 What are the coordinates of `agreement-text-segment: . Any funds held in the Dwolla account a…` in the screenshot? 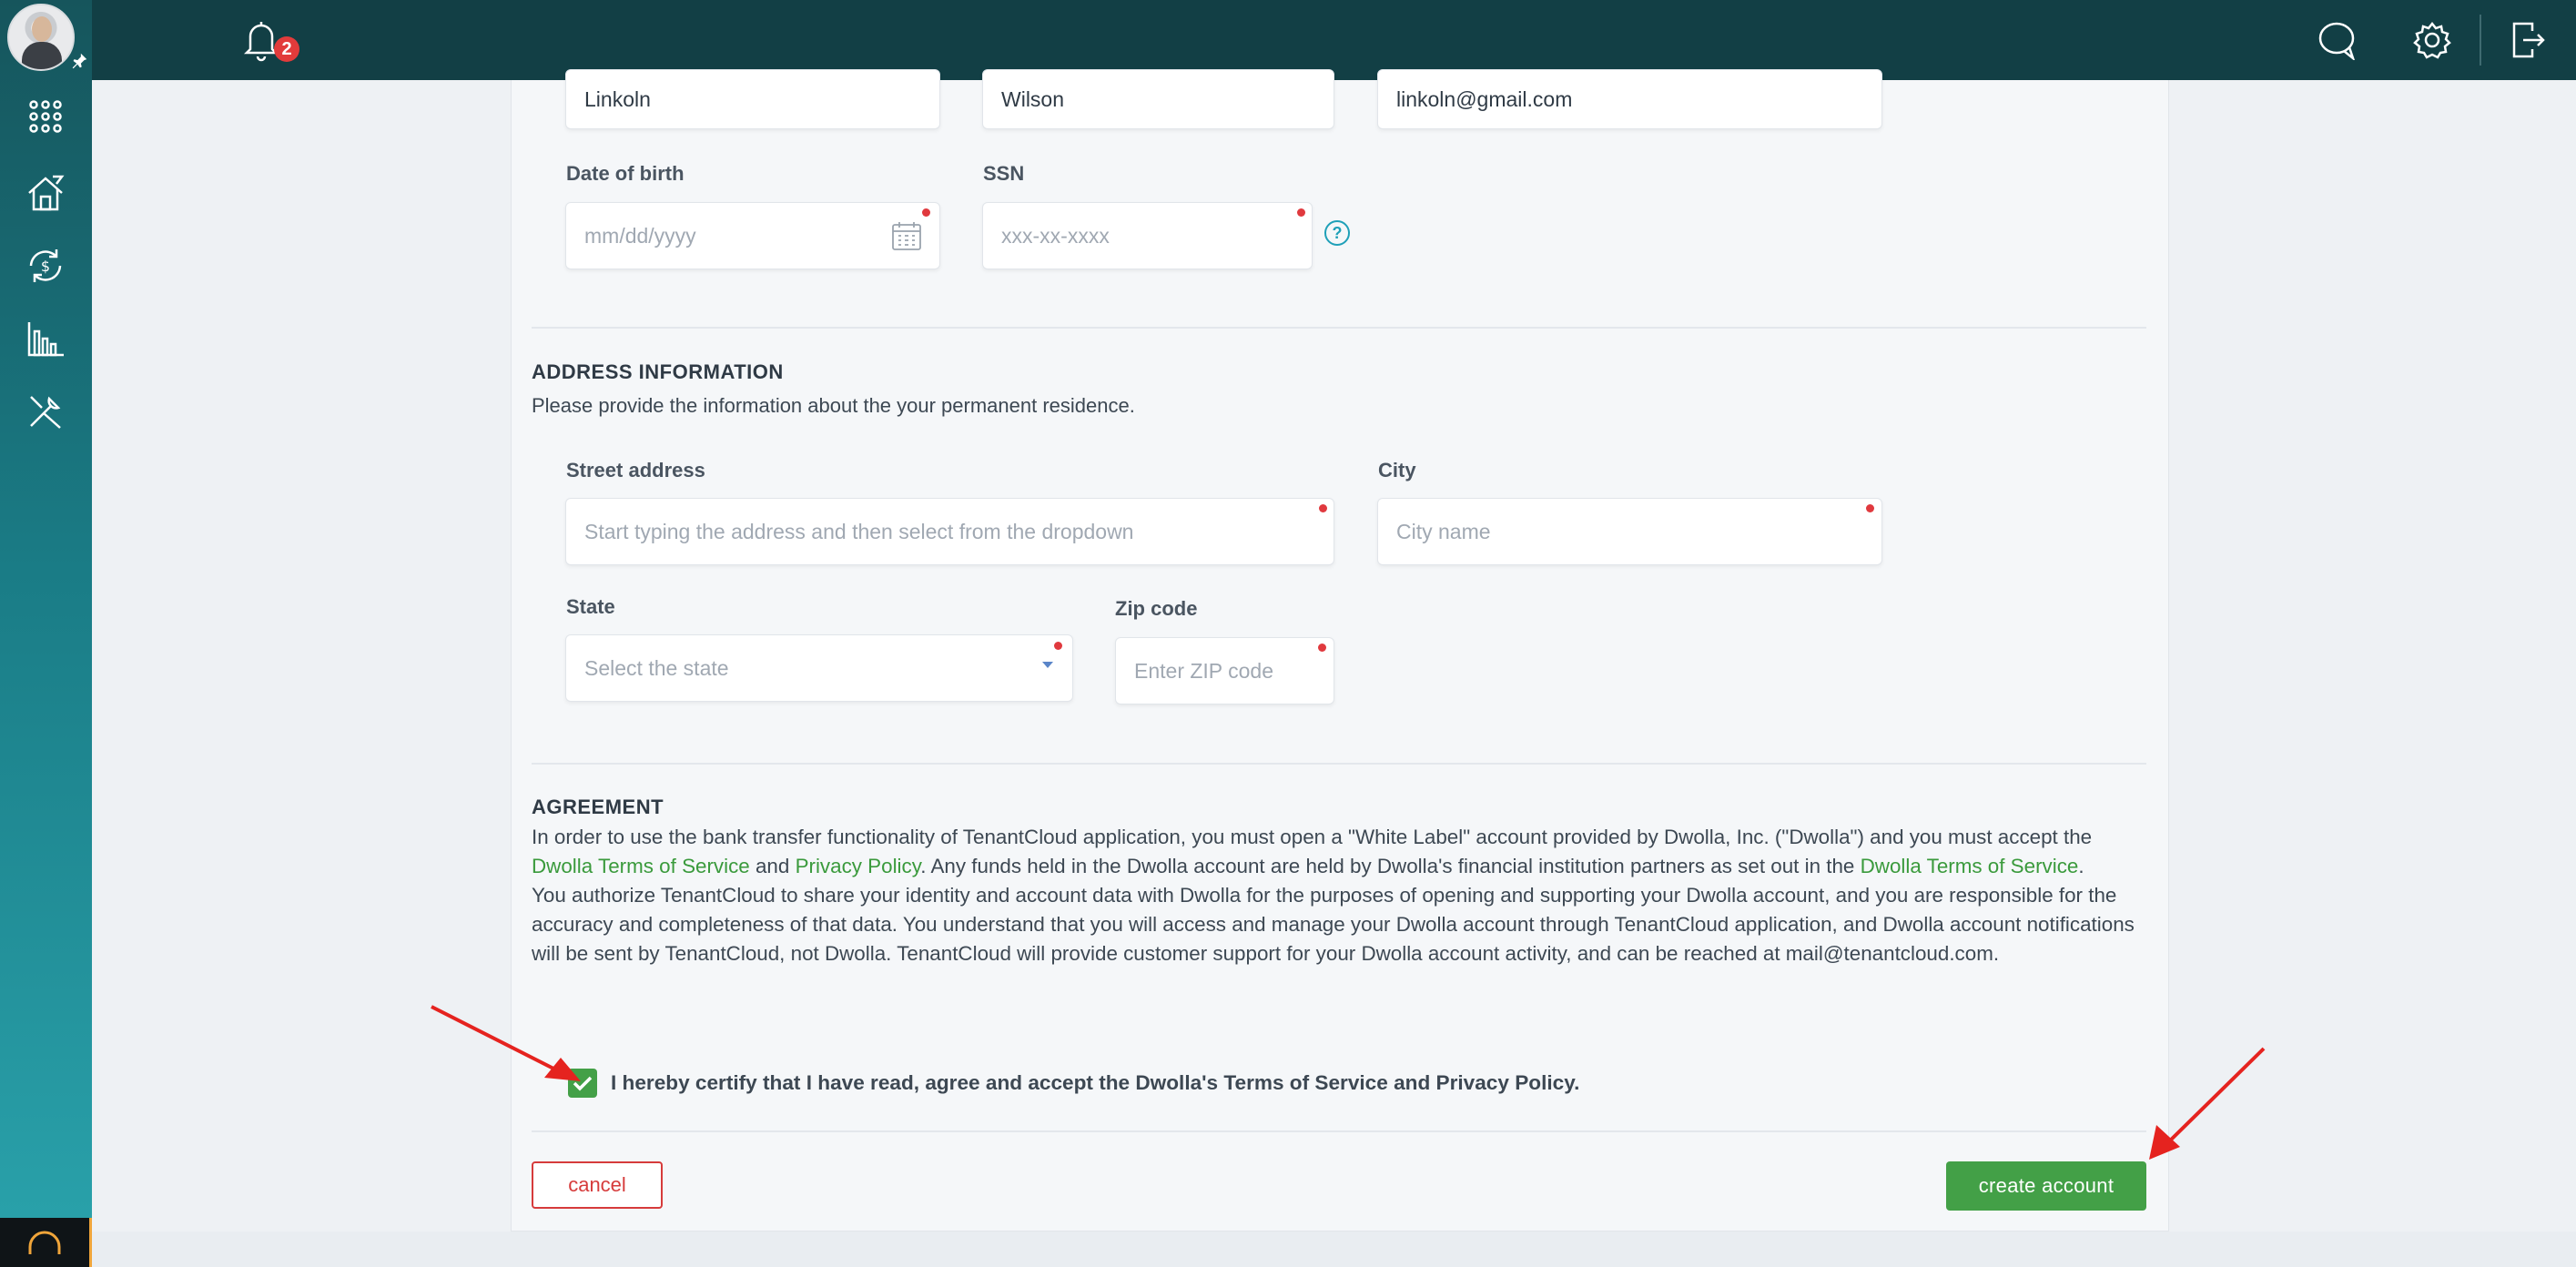 It's located at (1390, 866).